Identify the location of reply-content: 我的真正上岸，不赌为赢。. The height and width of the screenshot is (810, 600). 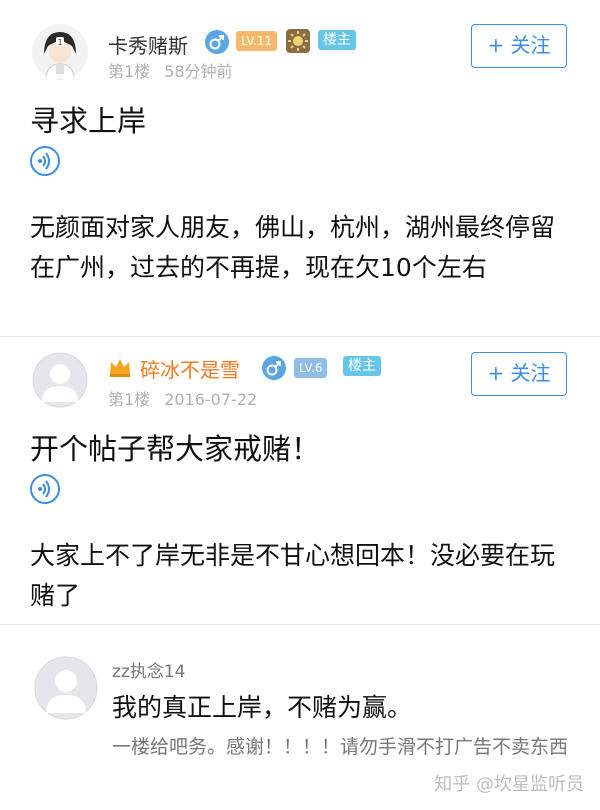
(262, 707).